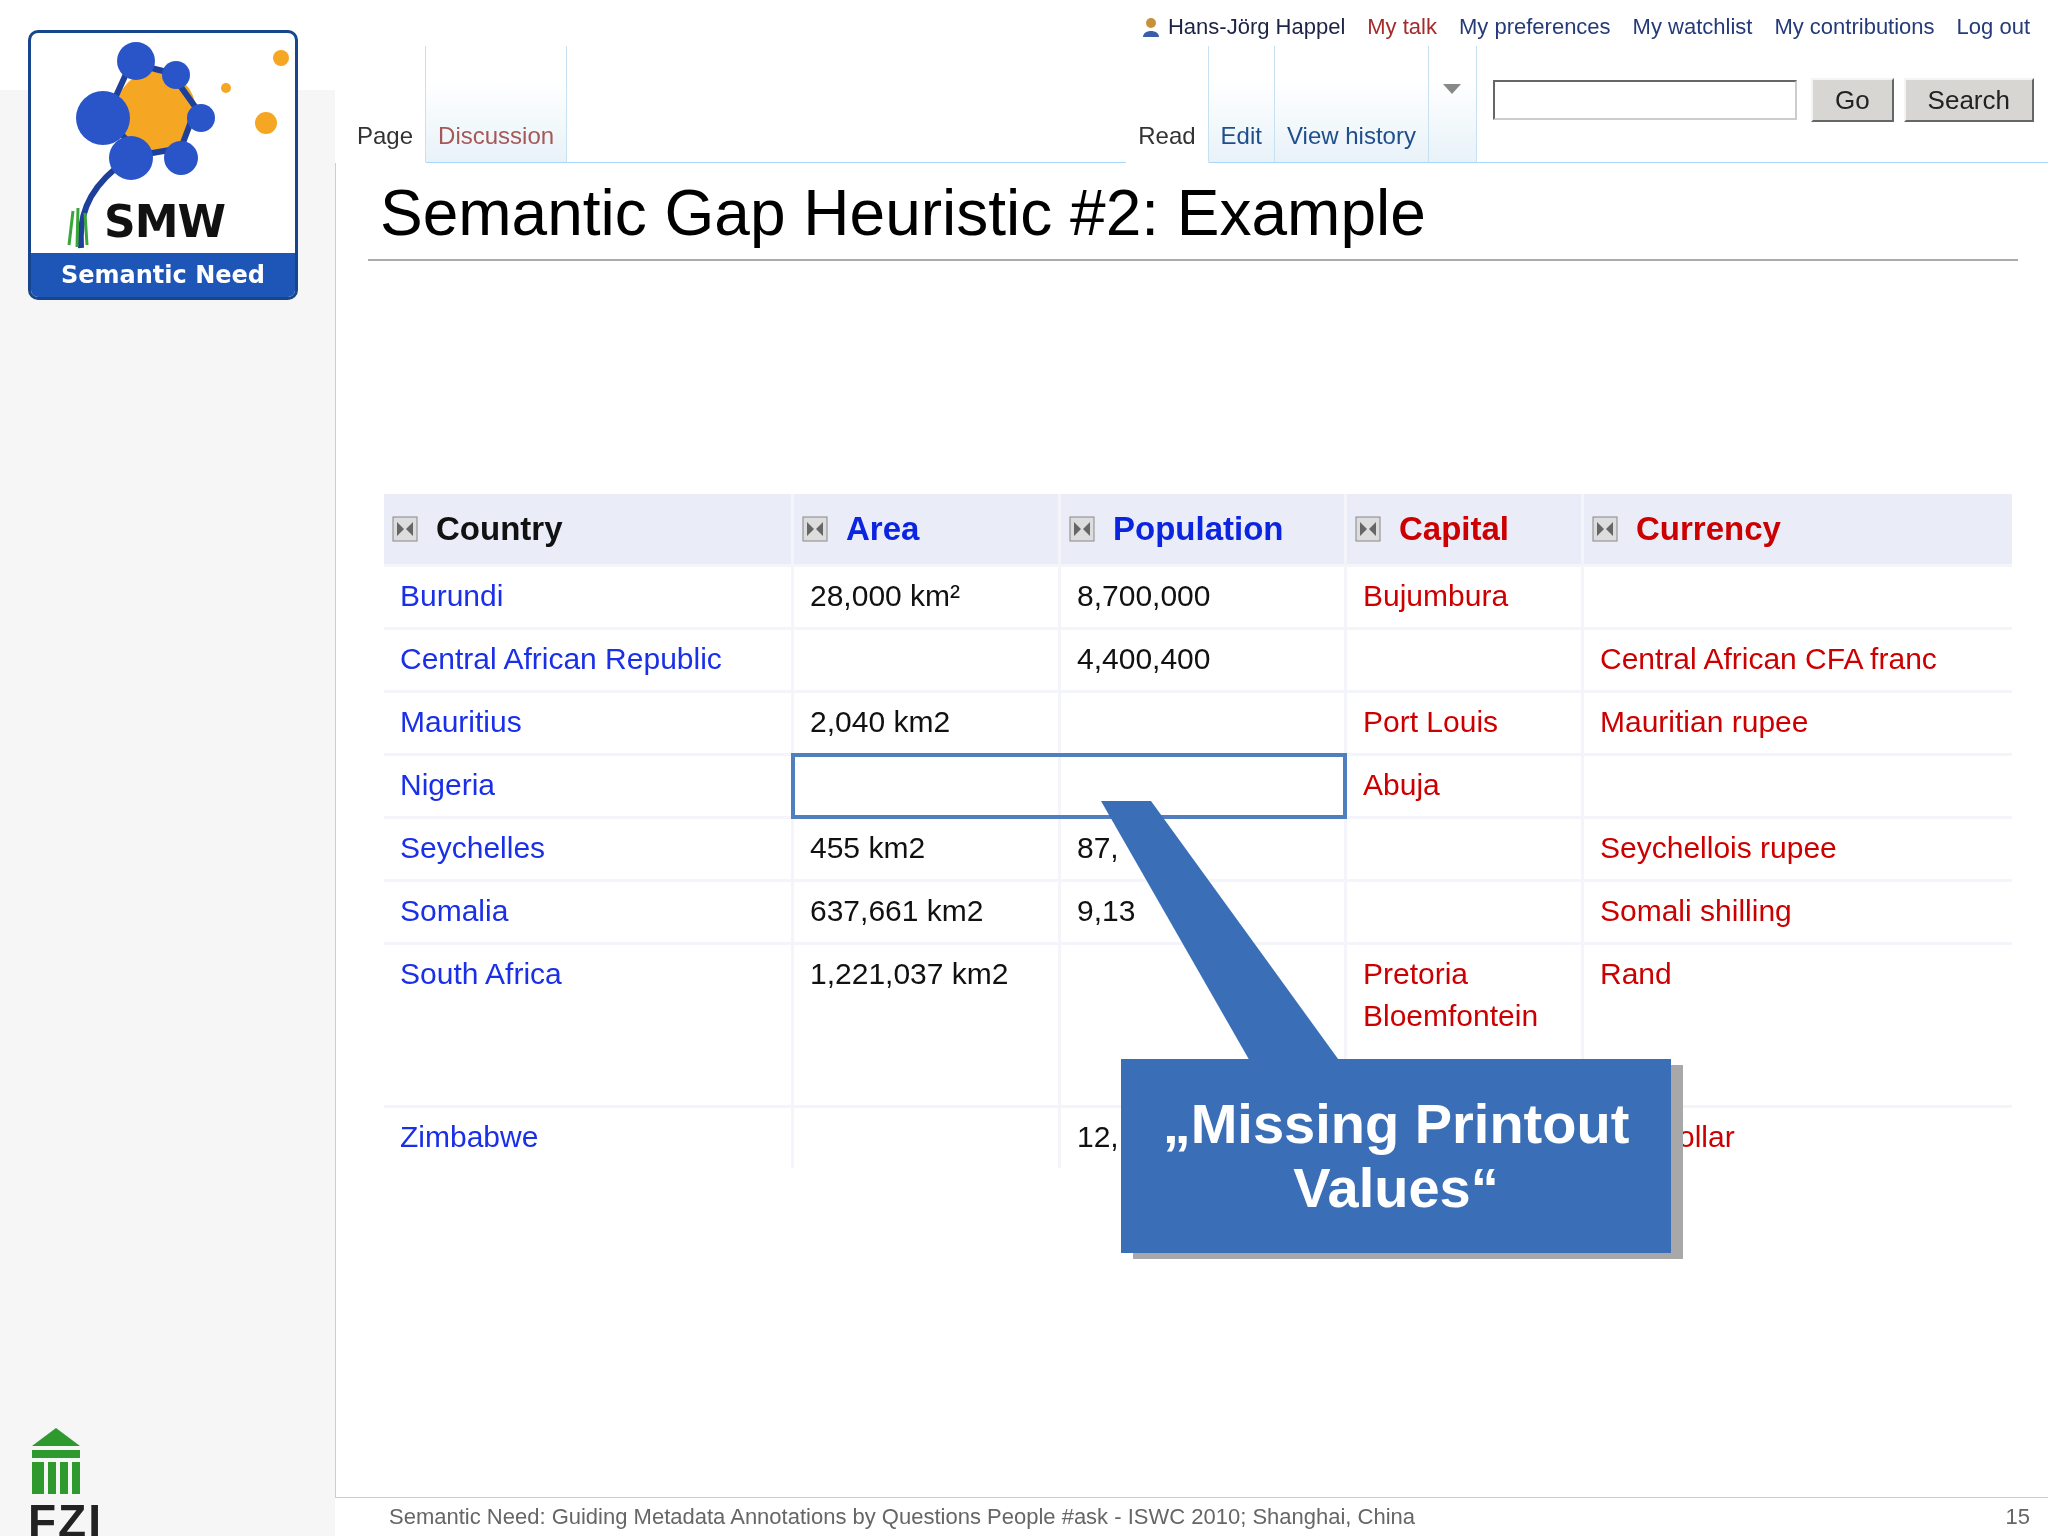 The width and height of the screenshot is (2048, 1536). I want to click on search-button: Go, so click(1852, 100).